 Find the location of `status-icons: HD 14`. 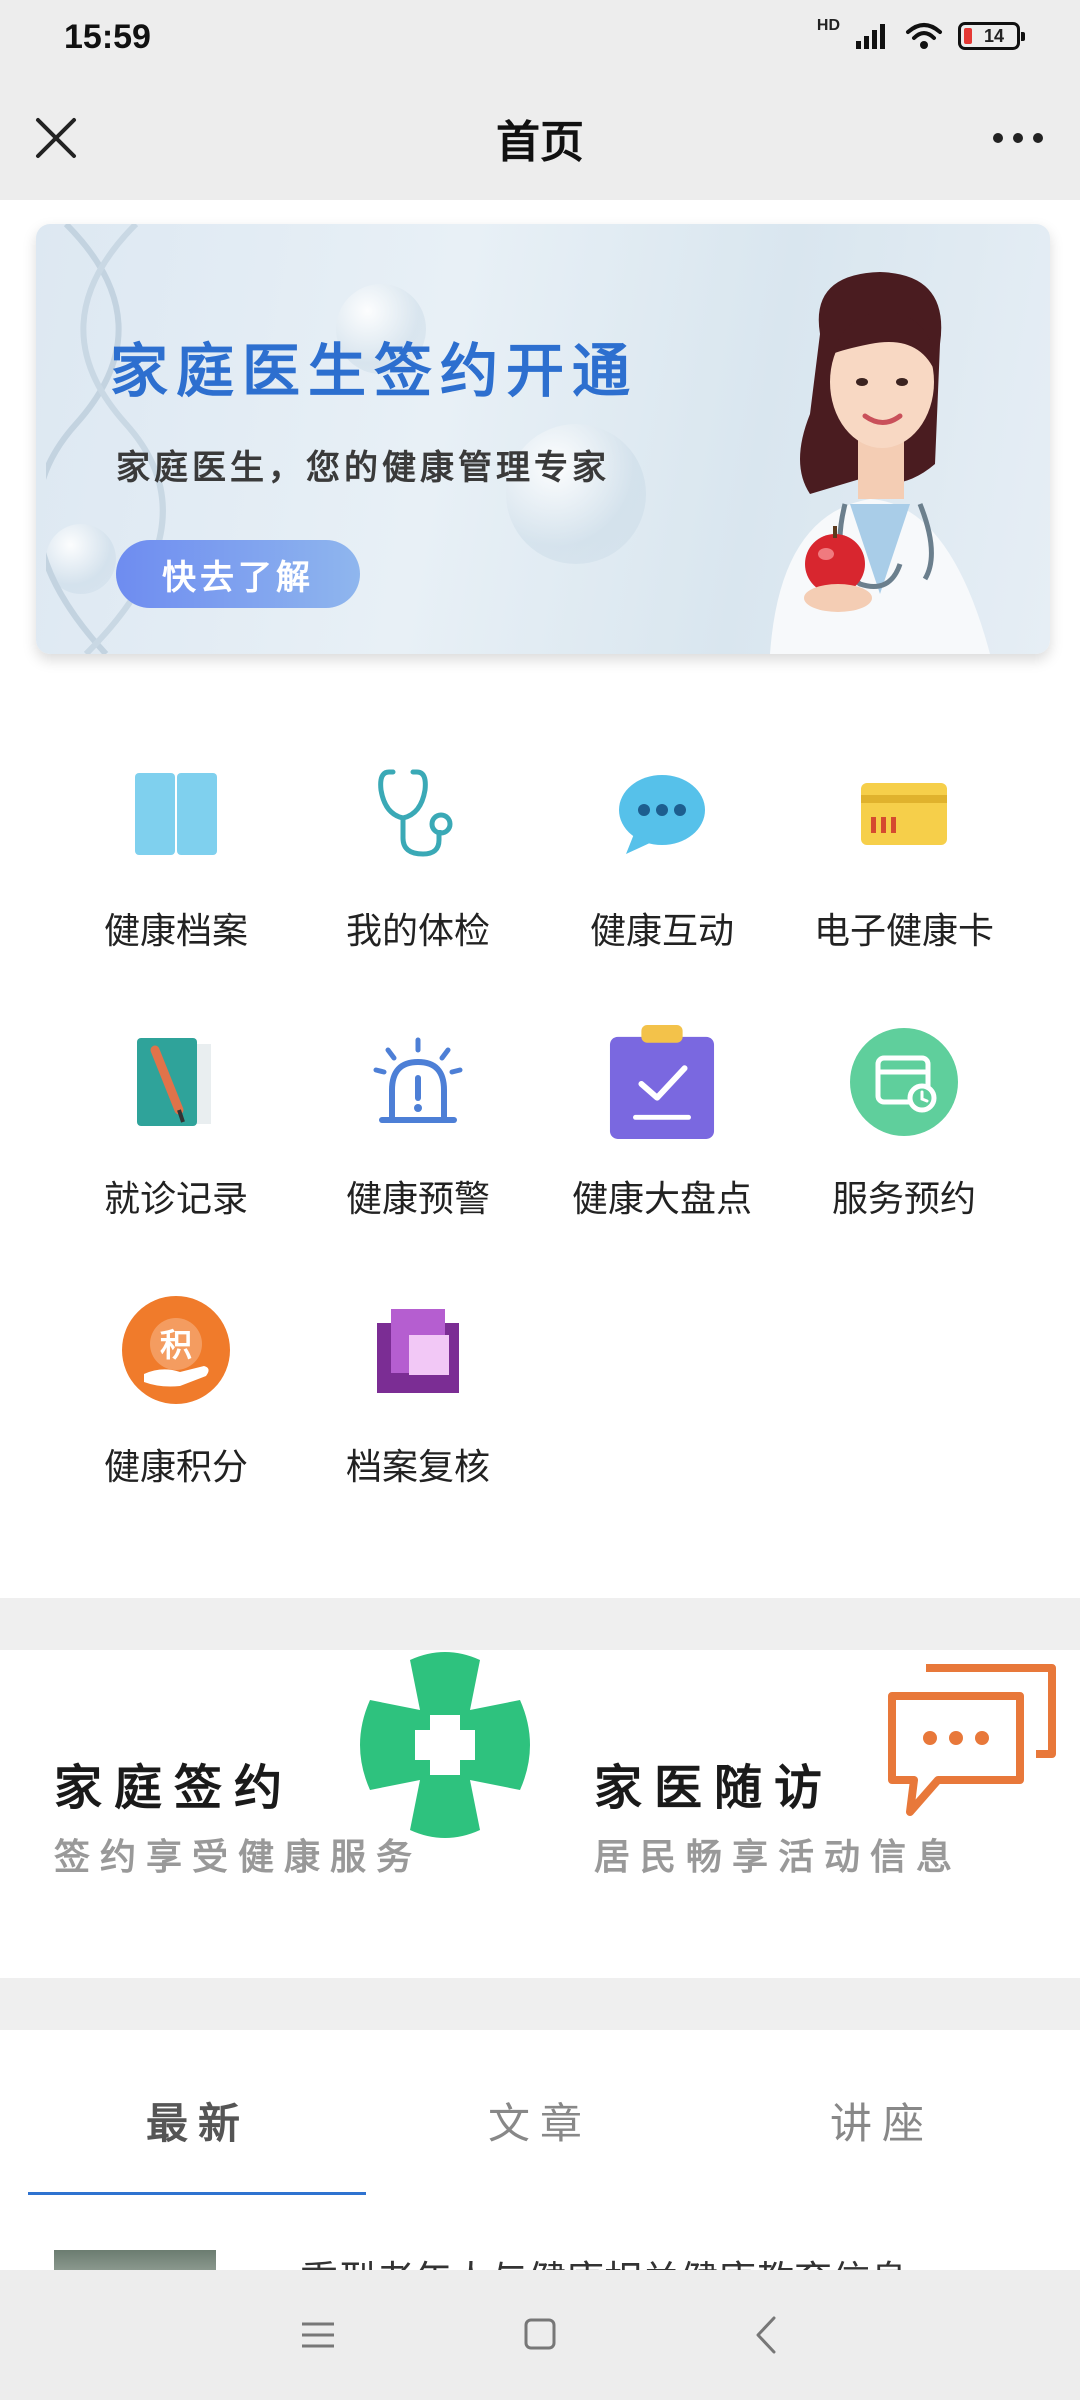

status-icons: HD 14 is located at coordinates (920, 34).